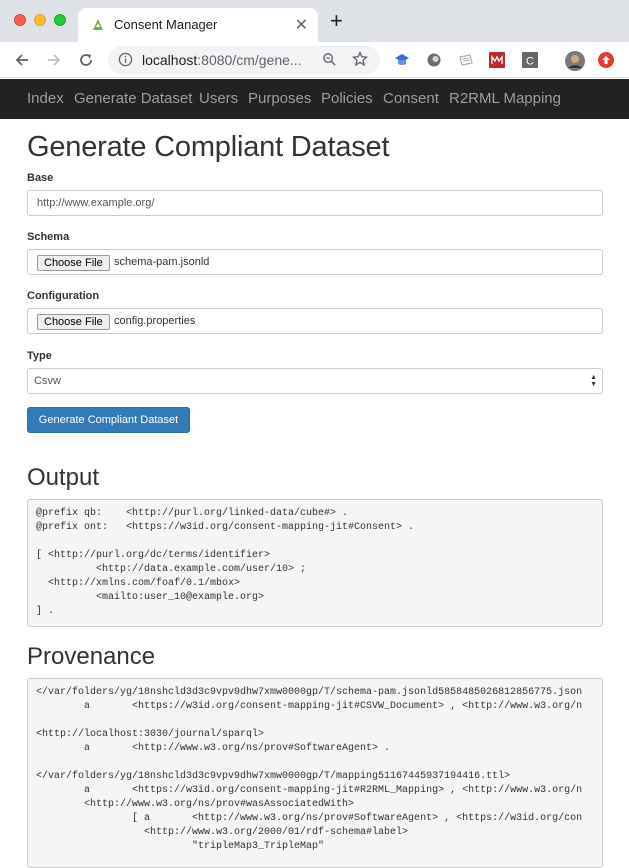 Image resolution: width=629 pixels, height=868 pixels. I want to click on consent-manager-favicon-icon, so click(98, 24).